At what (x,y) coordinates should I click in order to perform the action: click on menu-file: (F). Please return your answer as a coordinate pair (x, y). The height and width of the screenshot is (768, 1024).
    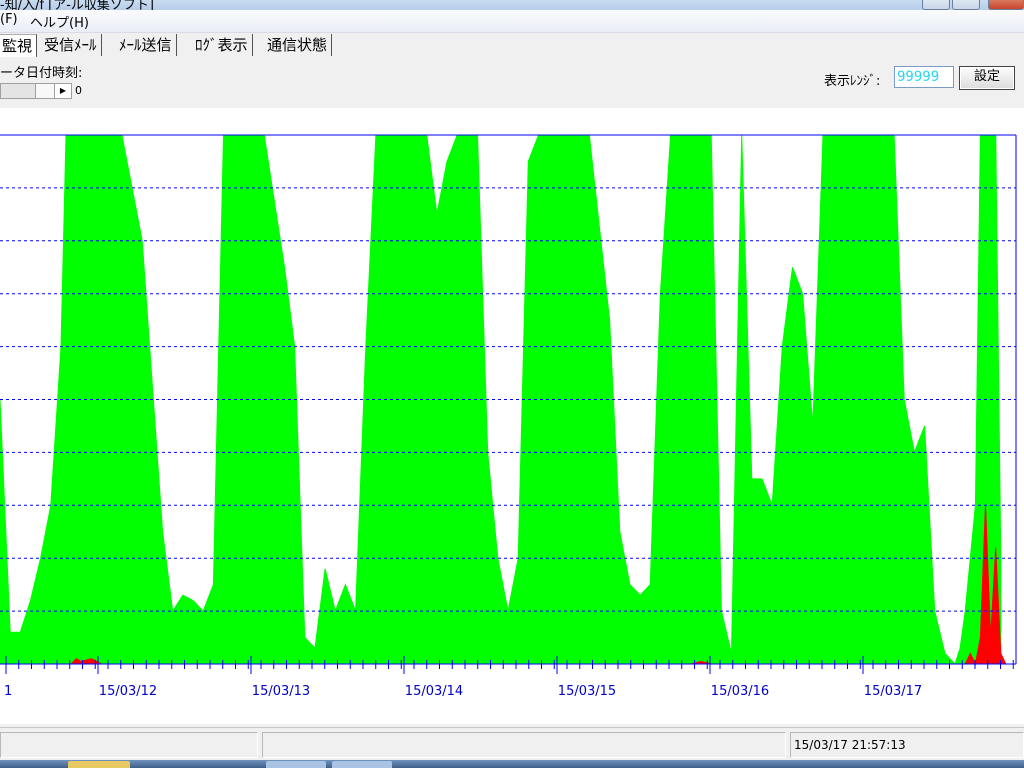
    Looking at the image, I should click on (9, 19).